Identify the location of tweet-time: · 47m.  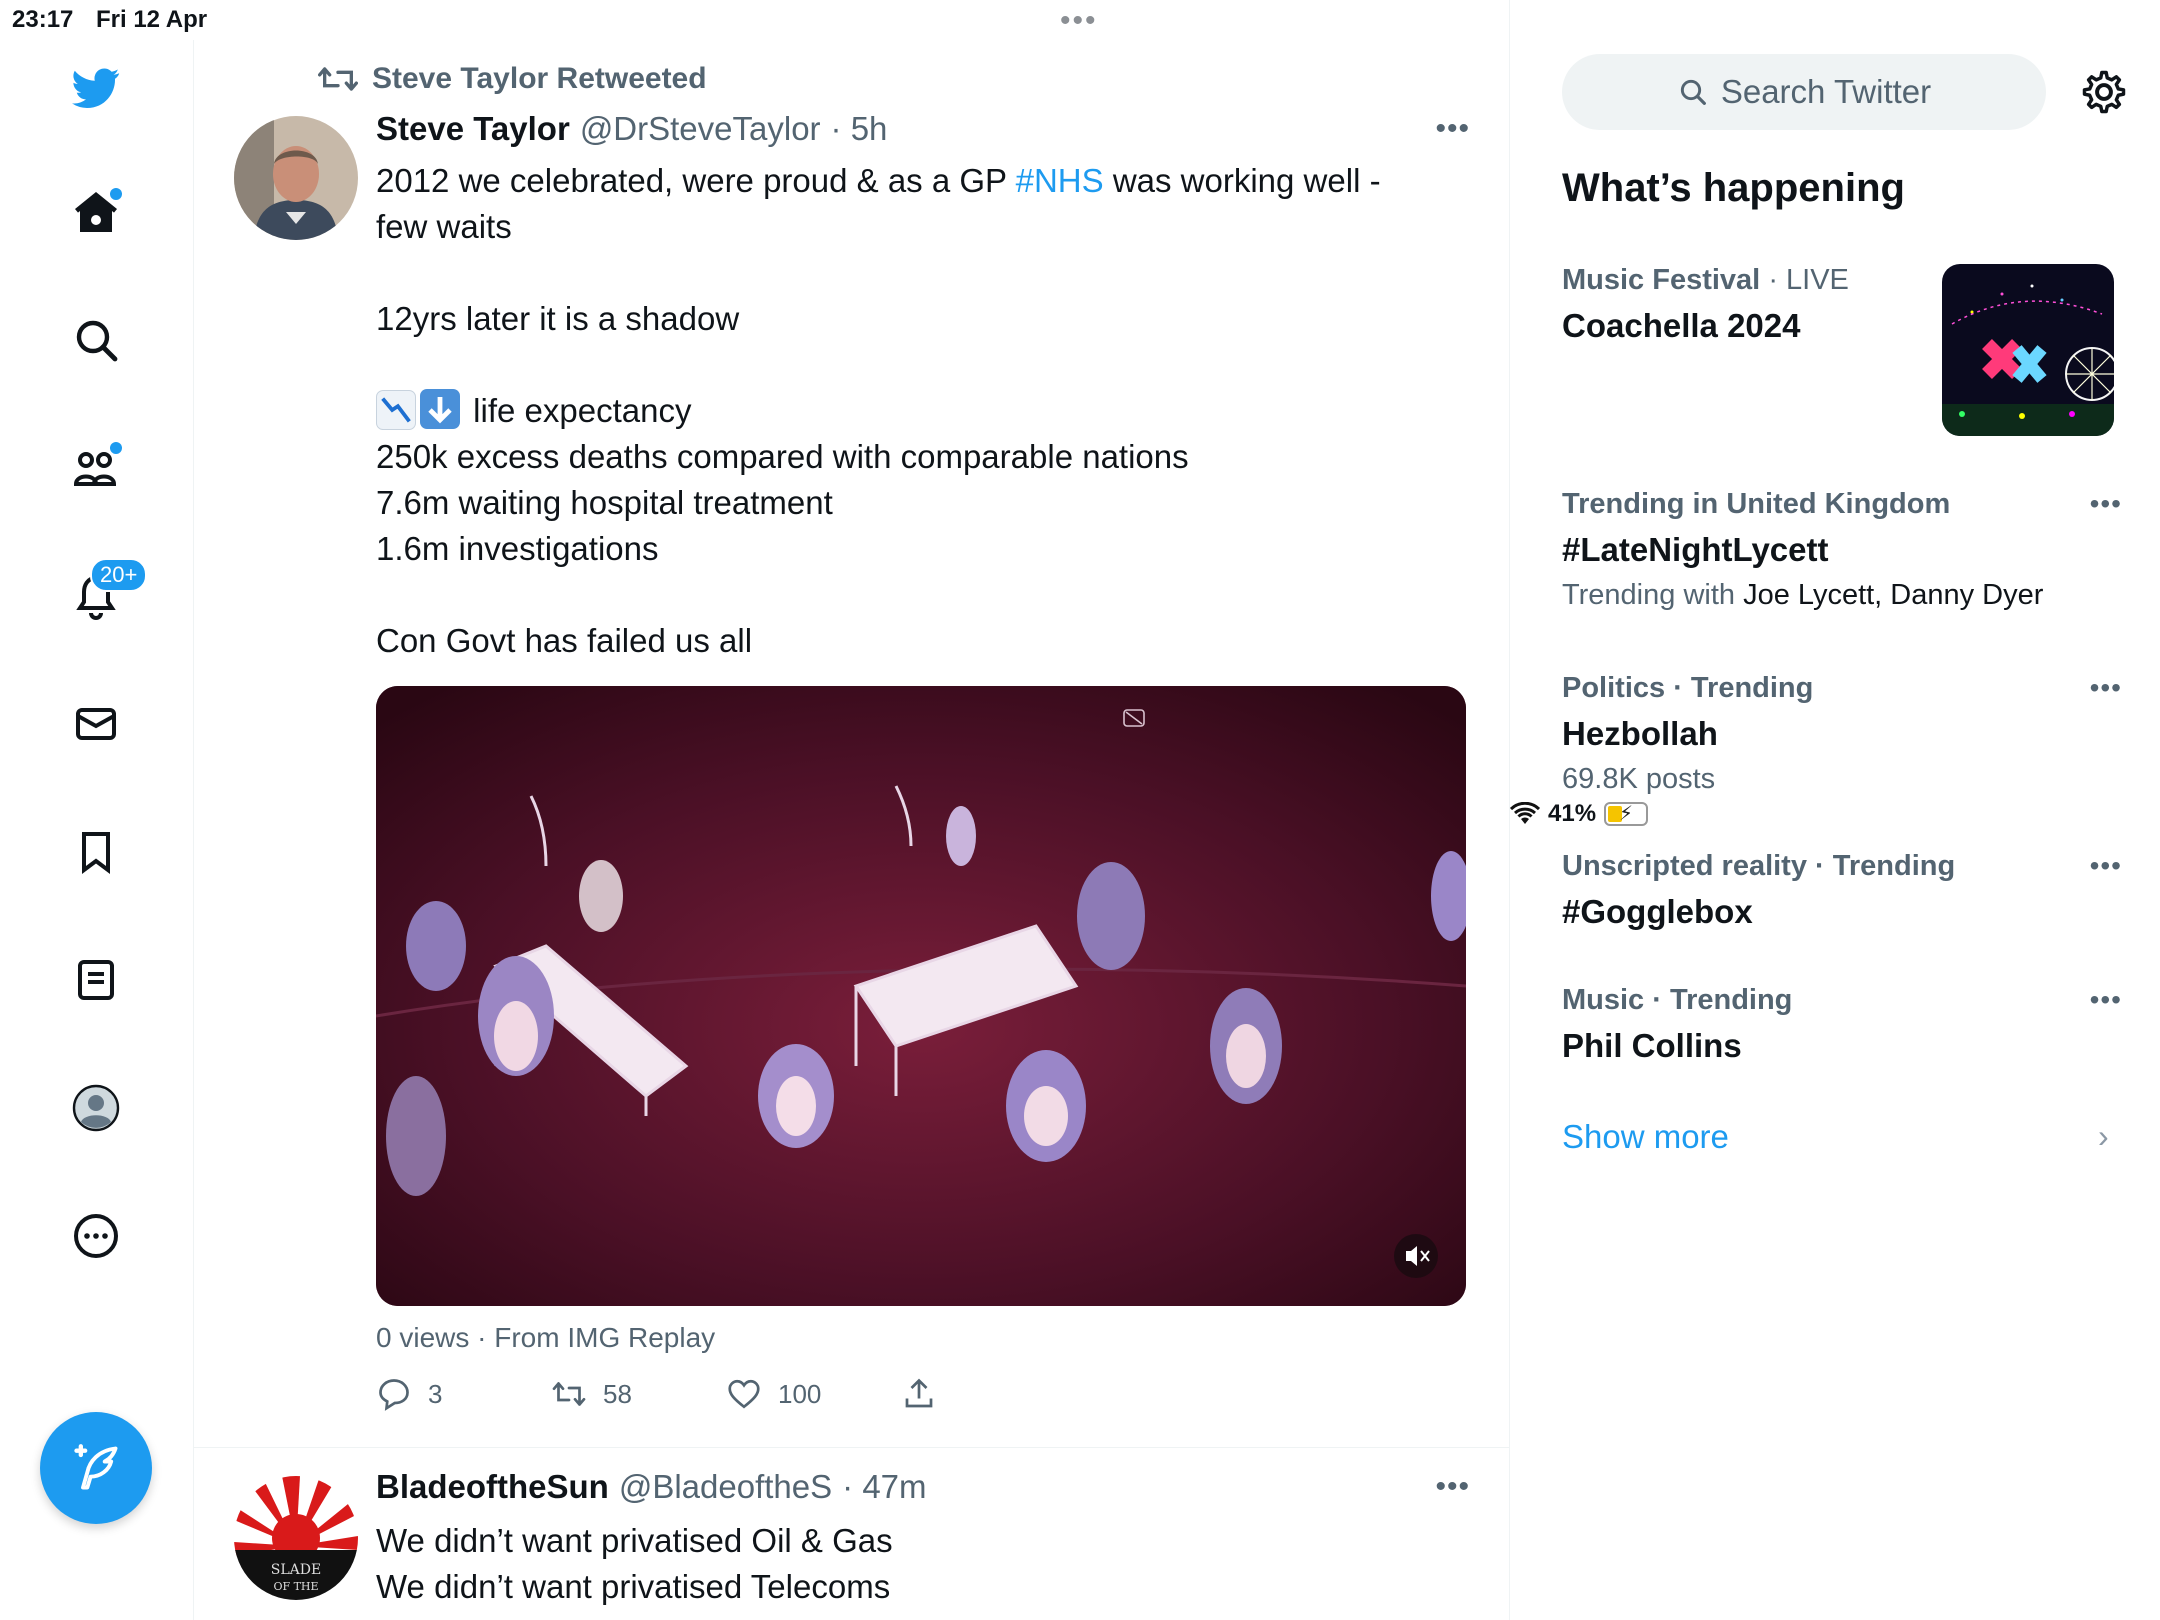
(884, 1487).